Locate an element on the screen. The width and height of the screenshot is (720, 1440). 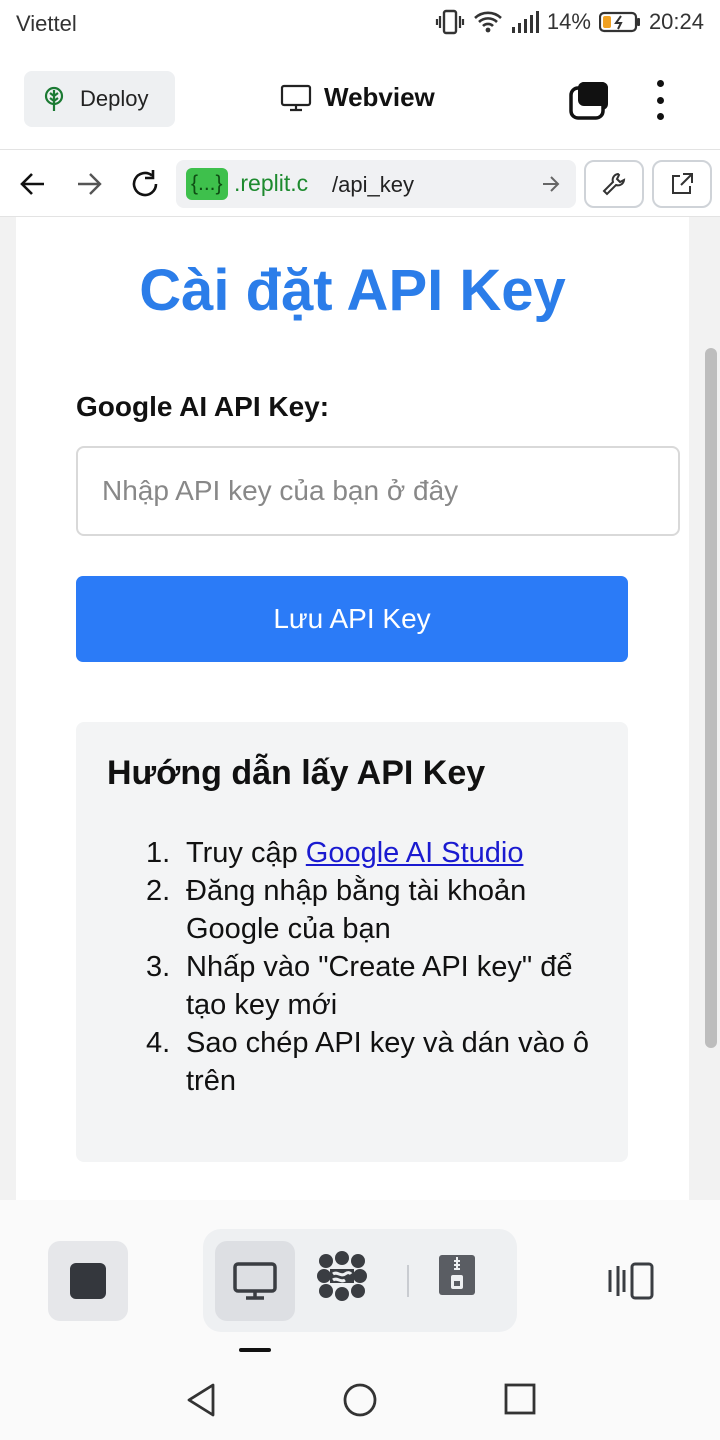
recents-square-icon is located at coordinates (520, 1399).